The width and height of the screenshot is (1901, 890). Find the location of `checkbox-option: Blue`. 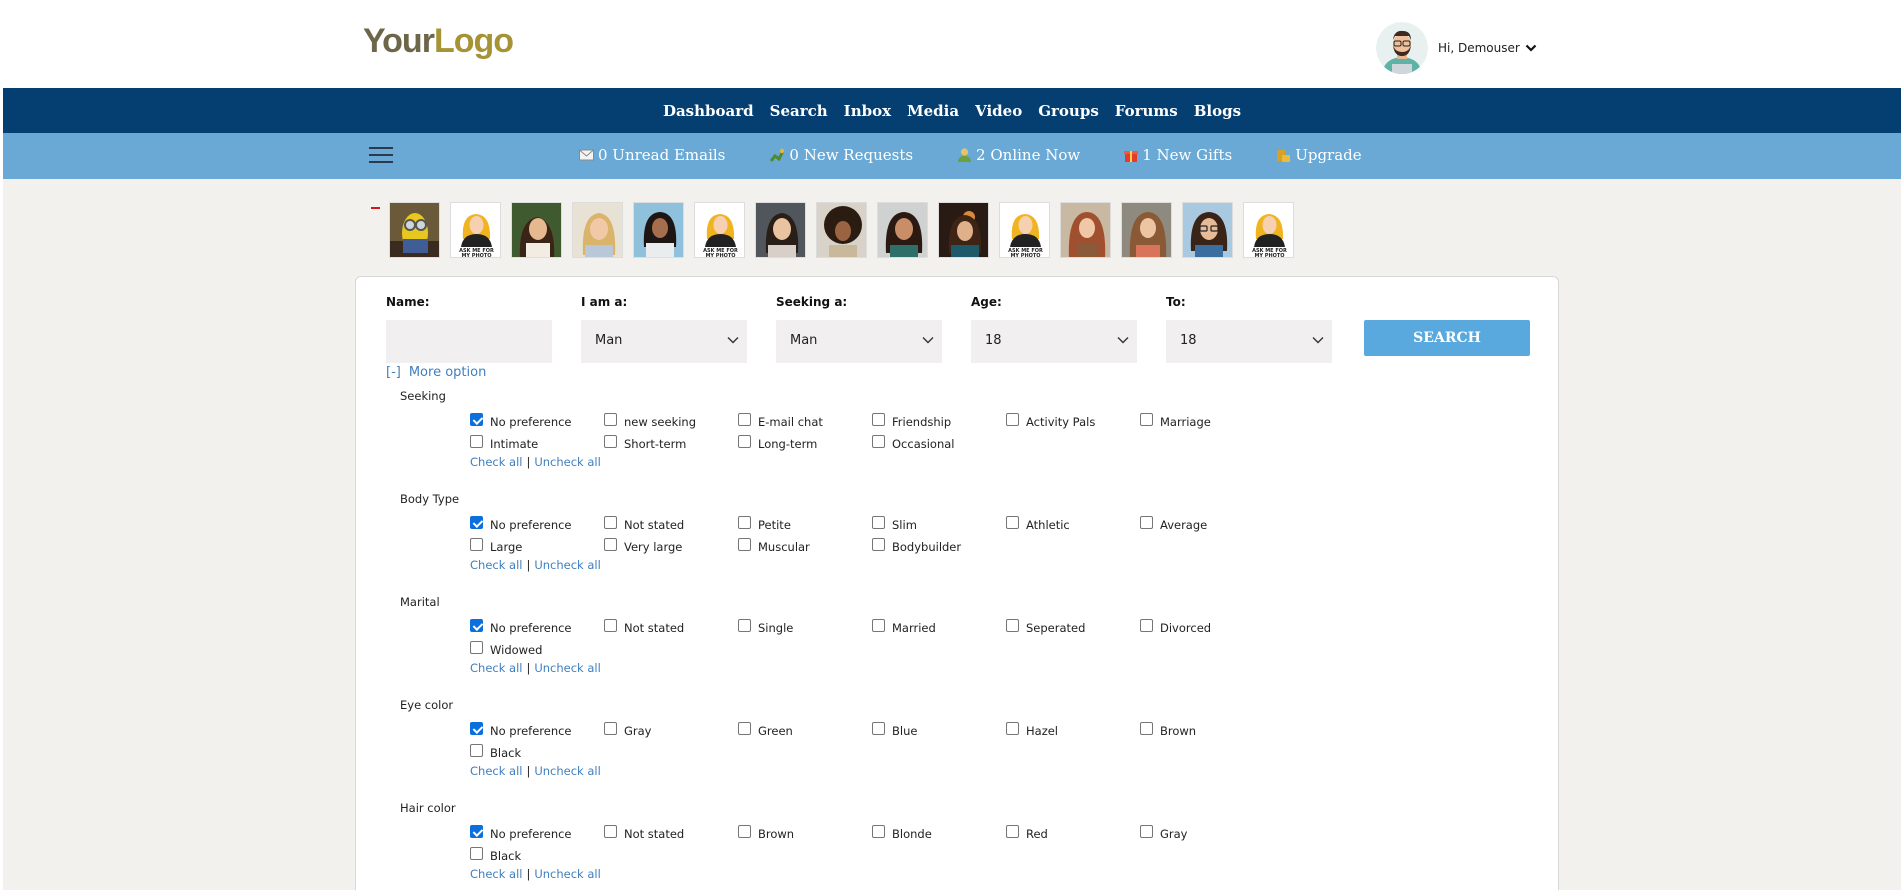

checkbox-option: Blue is located at coordinates (894, 730).